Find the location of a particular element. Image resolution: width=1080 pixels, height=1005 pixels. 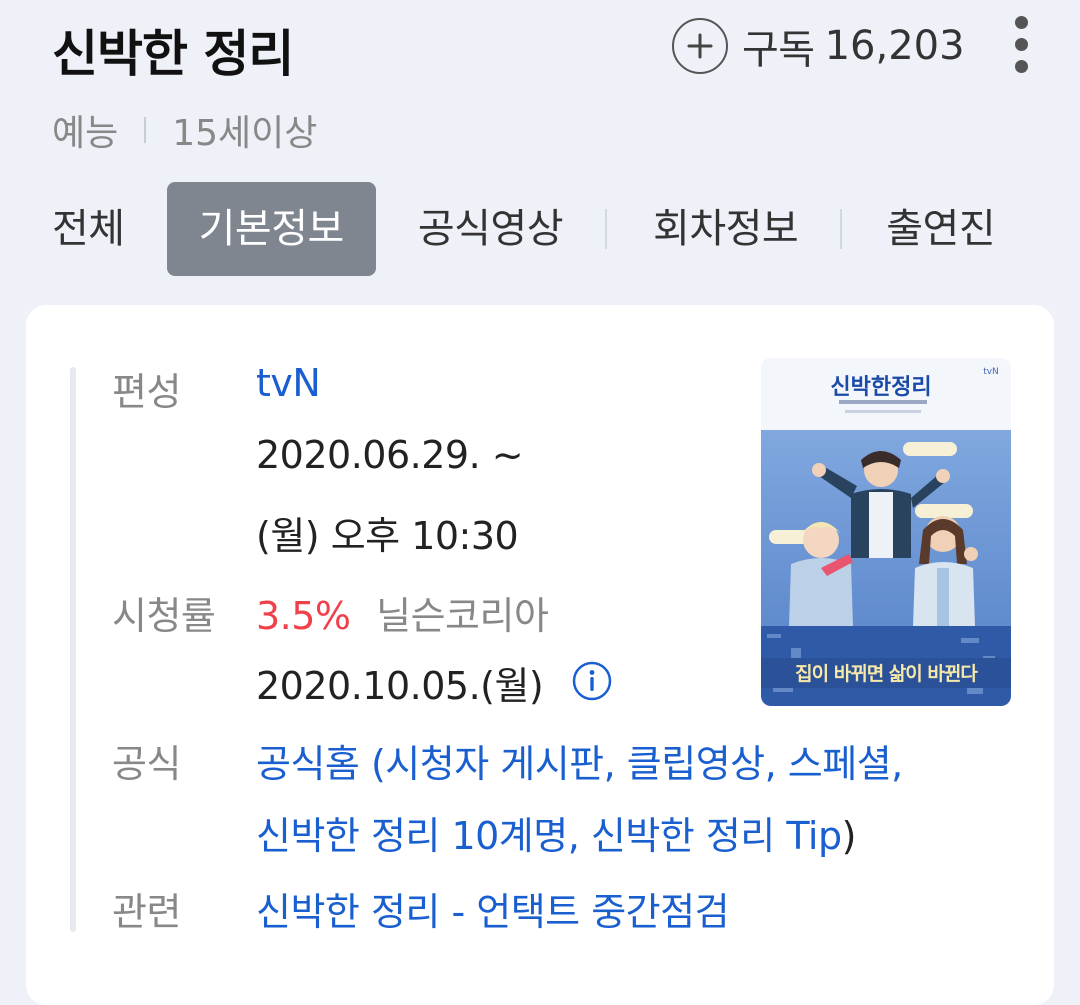

program-meta: 예능 15세이상 is located at coordinates (184, 130).